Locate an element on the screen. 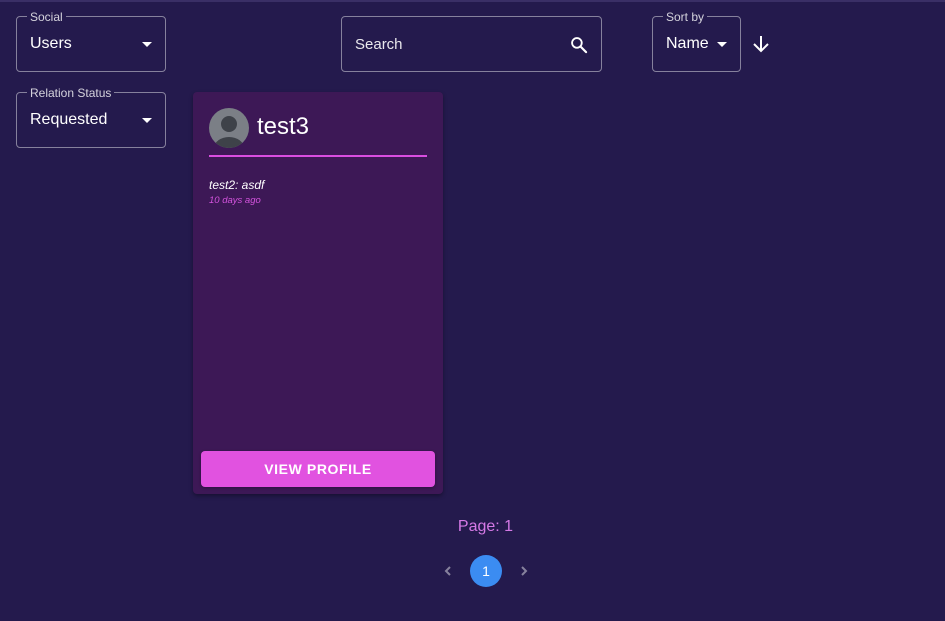  social-select: Social Users is located at coordinates (91, 41).